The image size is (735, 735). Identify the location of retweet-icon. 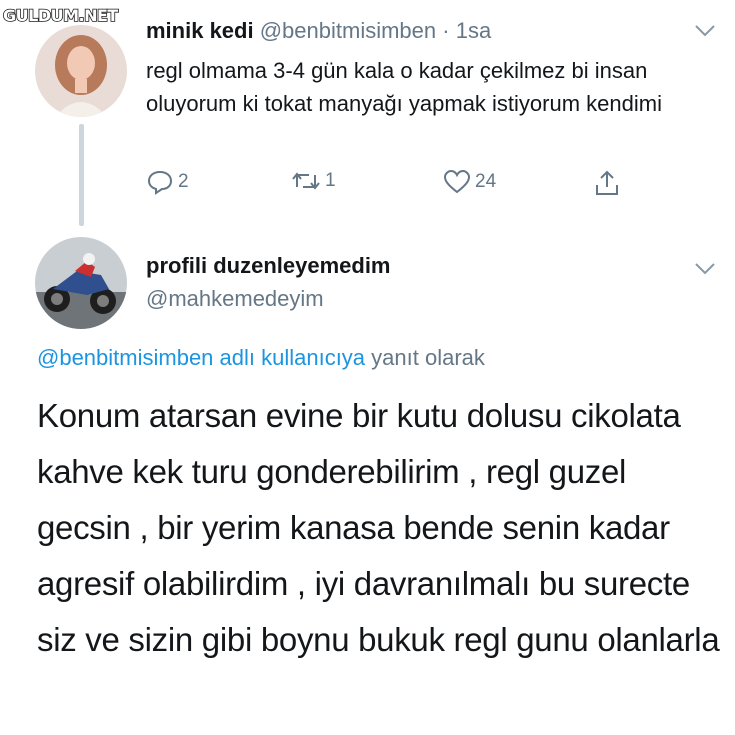
(306, 181).